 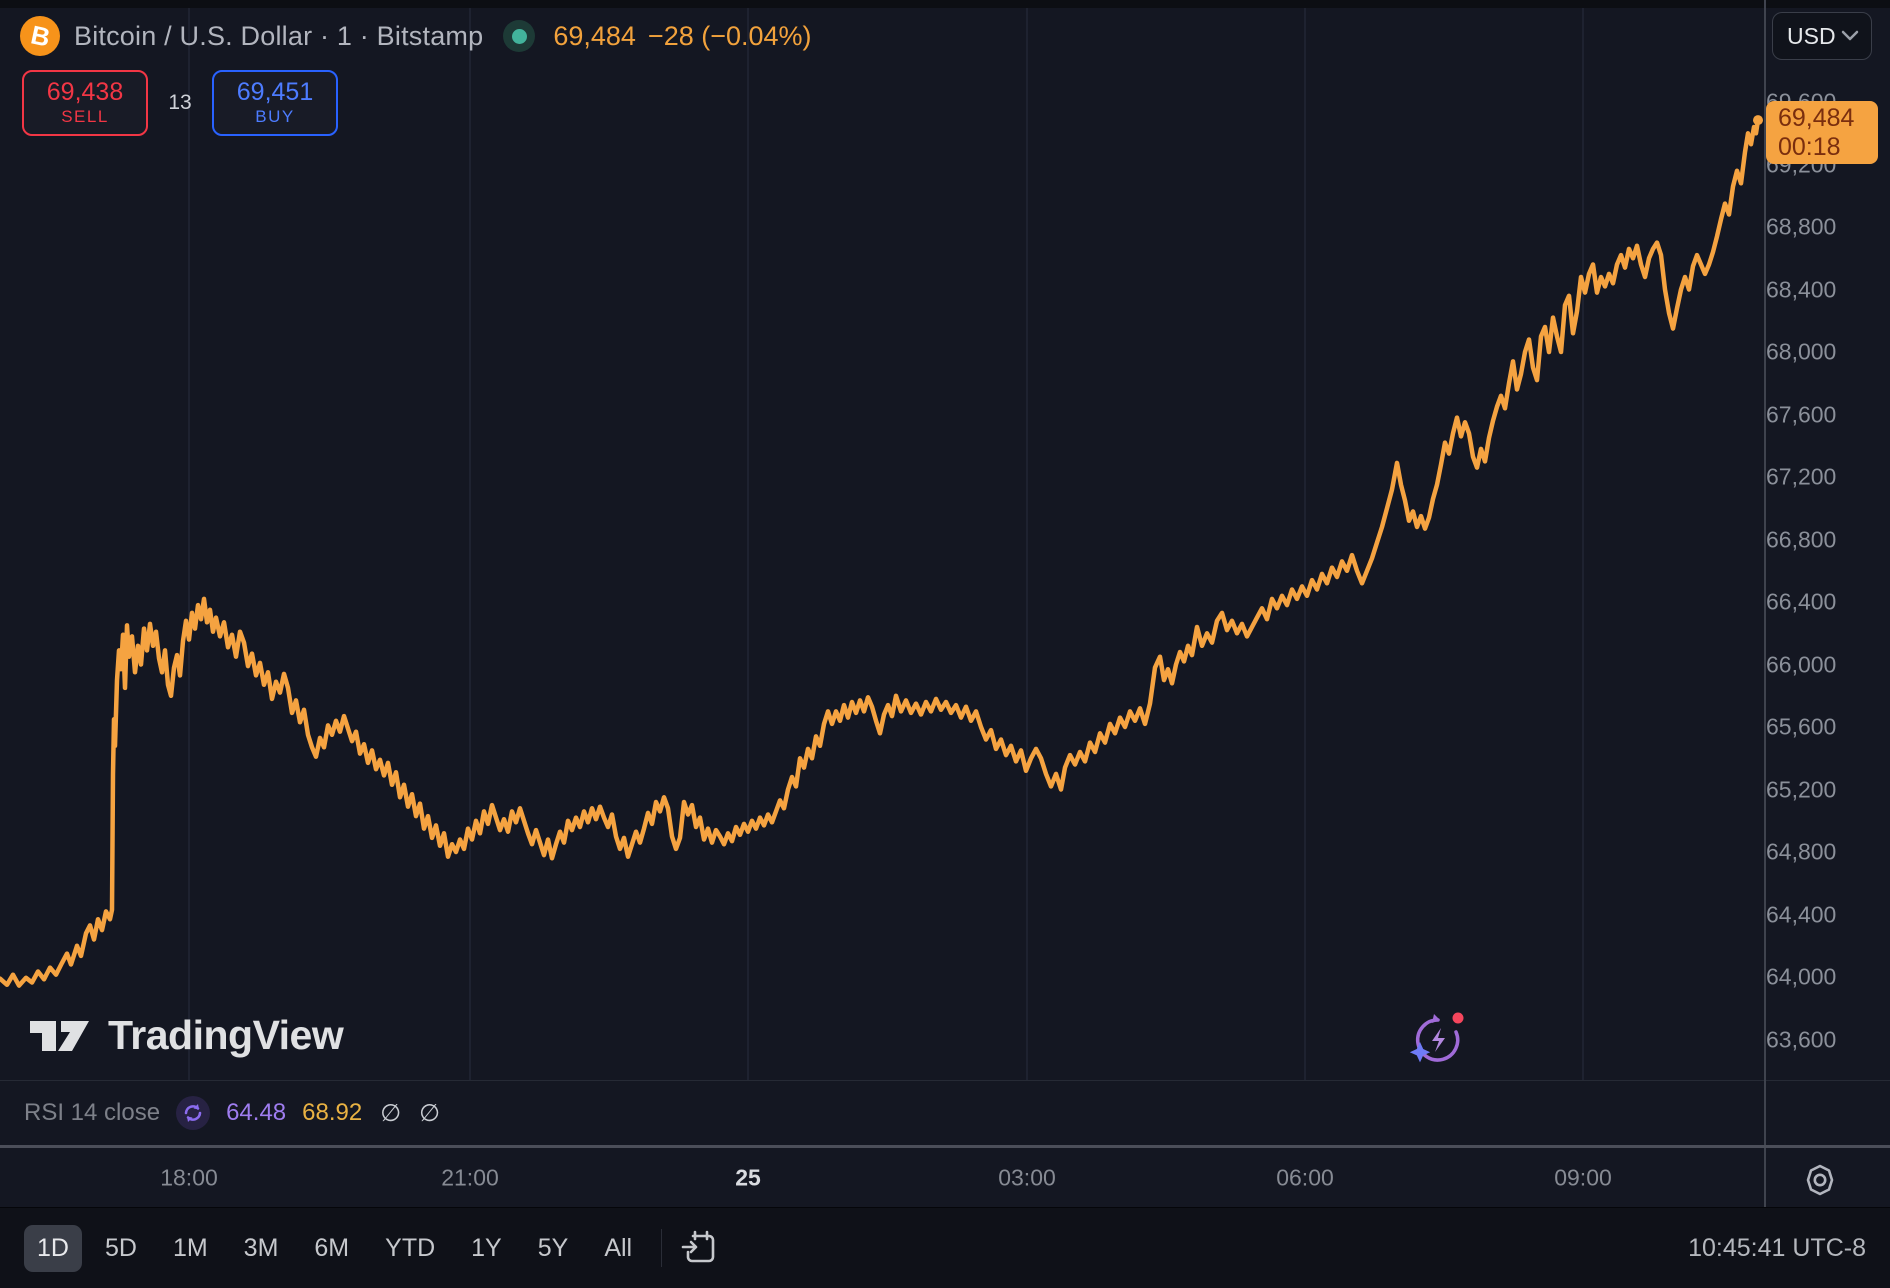 I want to click on time-axis-label: 25, so click(x=748, y=1177).